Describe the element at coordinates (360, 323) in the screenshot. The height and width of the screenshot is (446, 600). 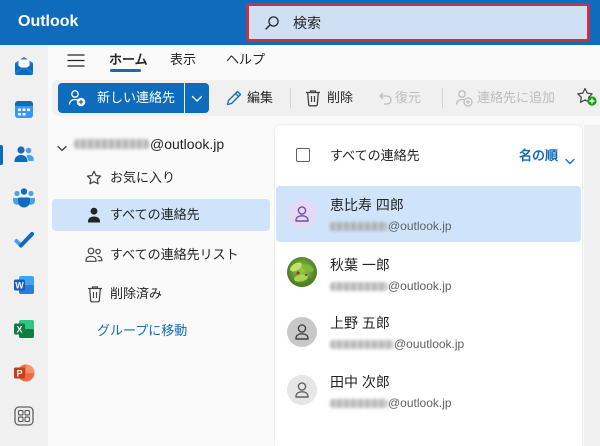
I see `contact-name: 上野 五郎` at that location.